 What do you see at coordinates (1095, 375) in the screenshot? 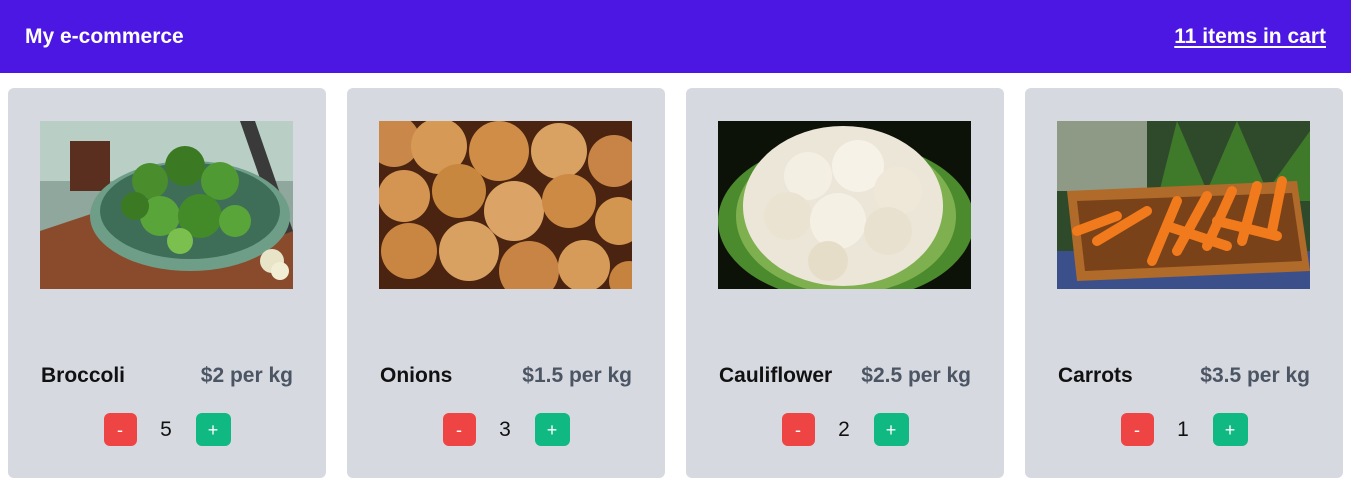
I see `product-name: Carrots` at bounding box center [1095, 375].